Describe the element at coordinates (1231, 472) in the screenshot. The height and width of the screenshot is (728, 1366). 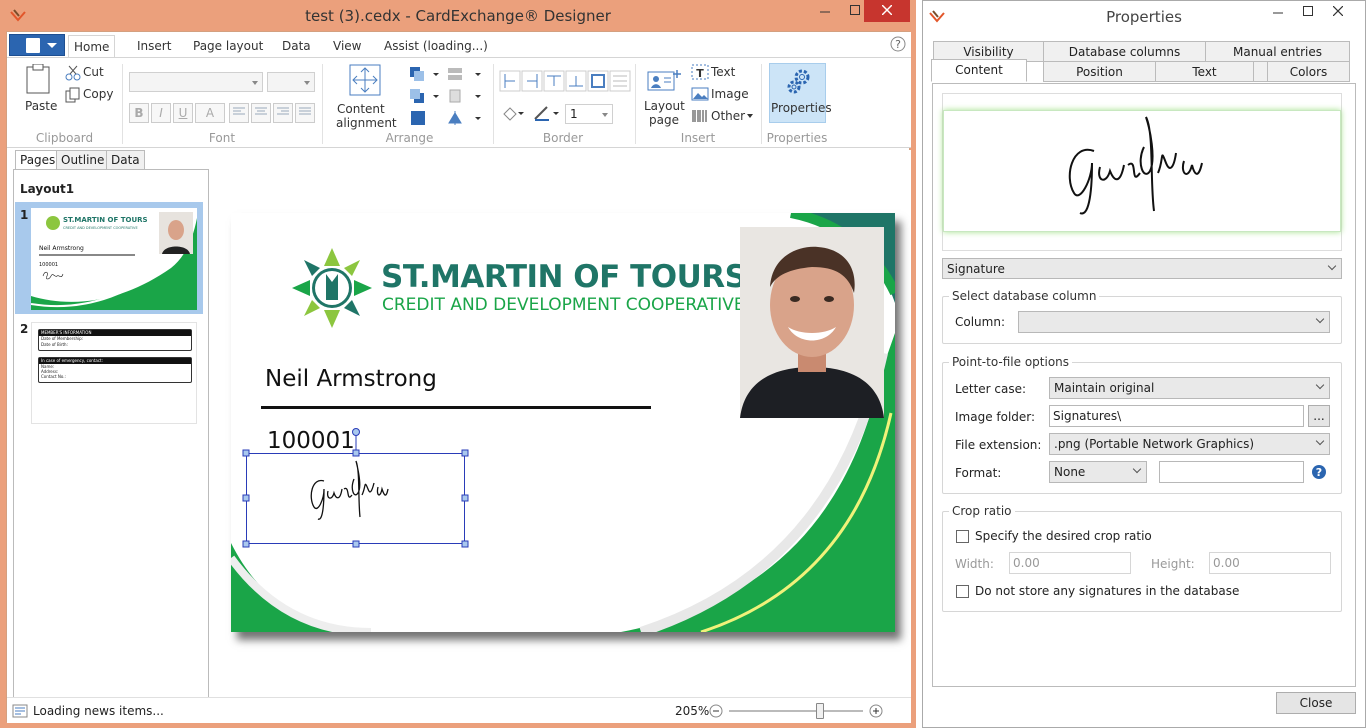
I see `format-input` at that location.